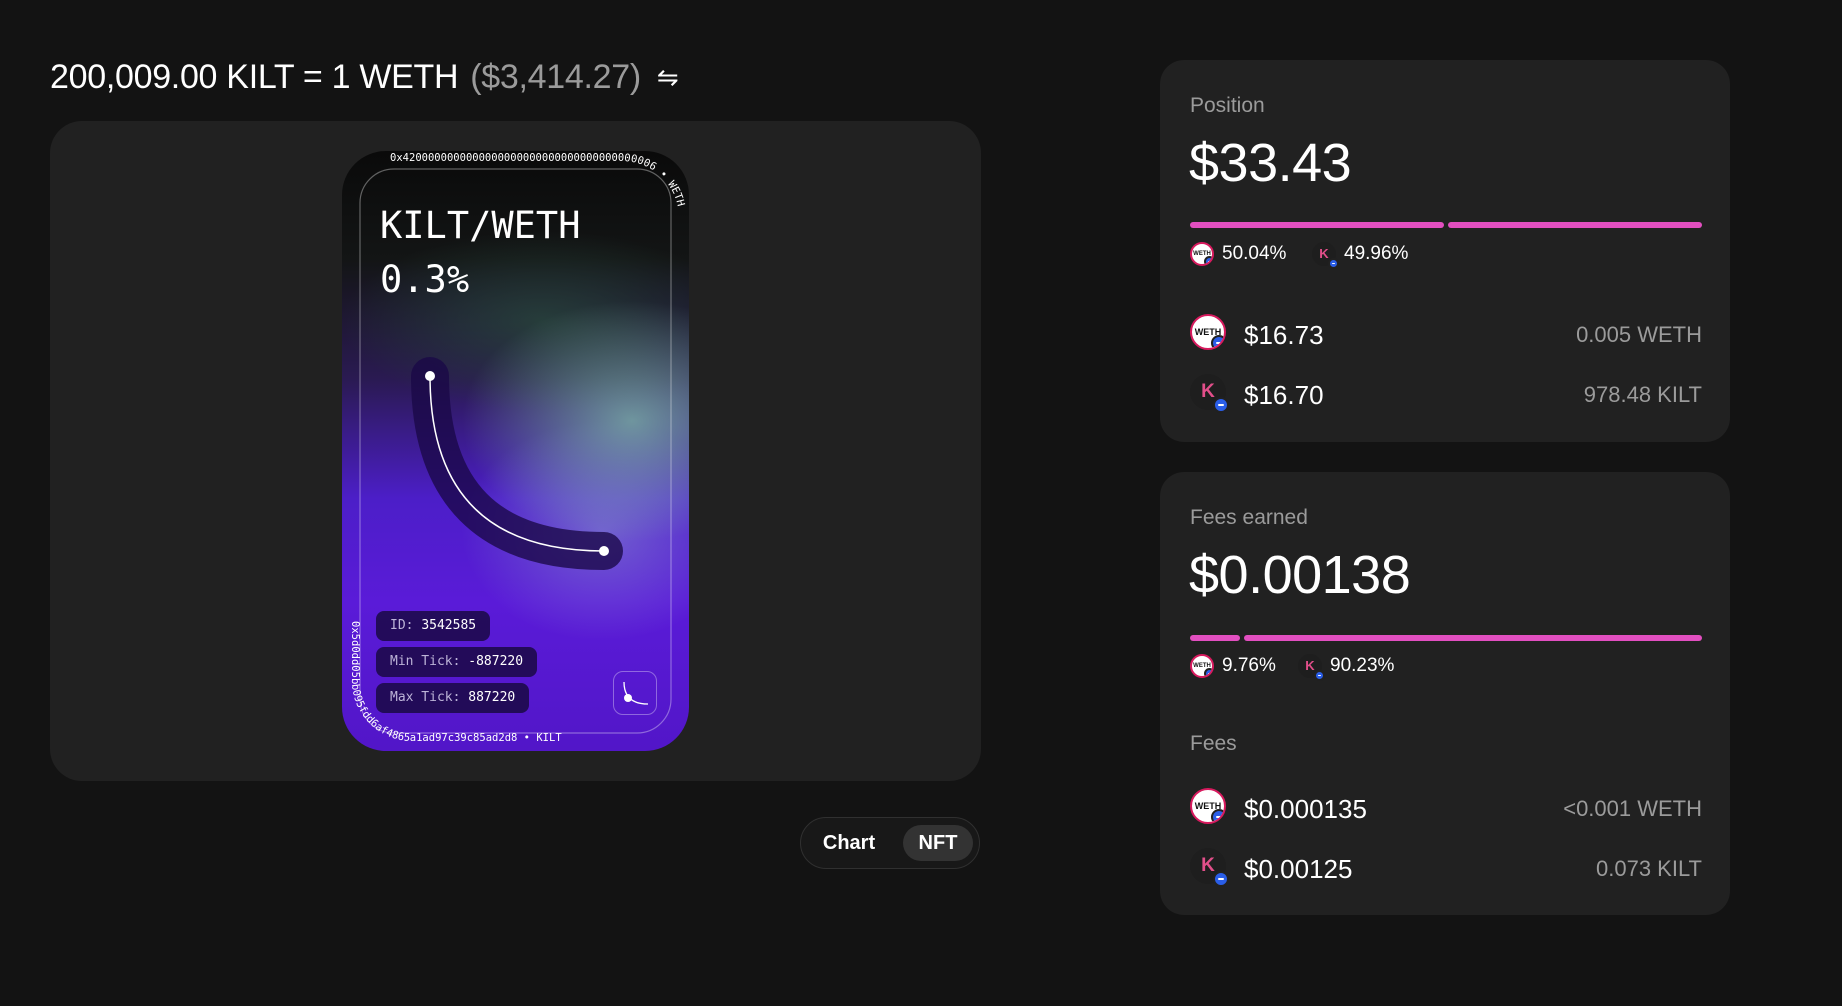 This screenshot has height=1006, width=1842. Describe the element at coordinates (496, 661) in the screenshot. I see `nft-min-tick-value: -887220` at that location.